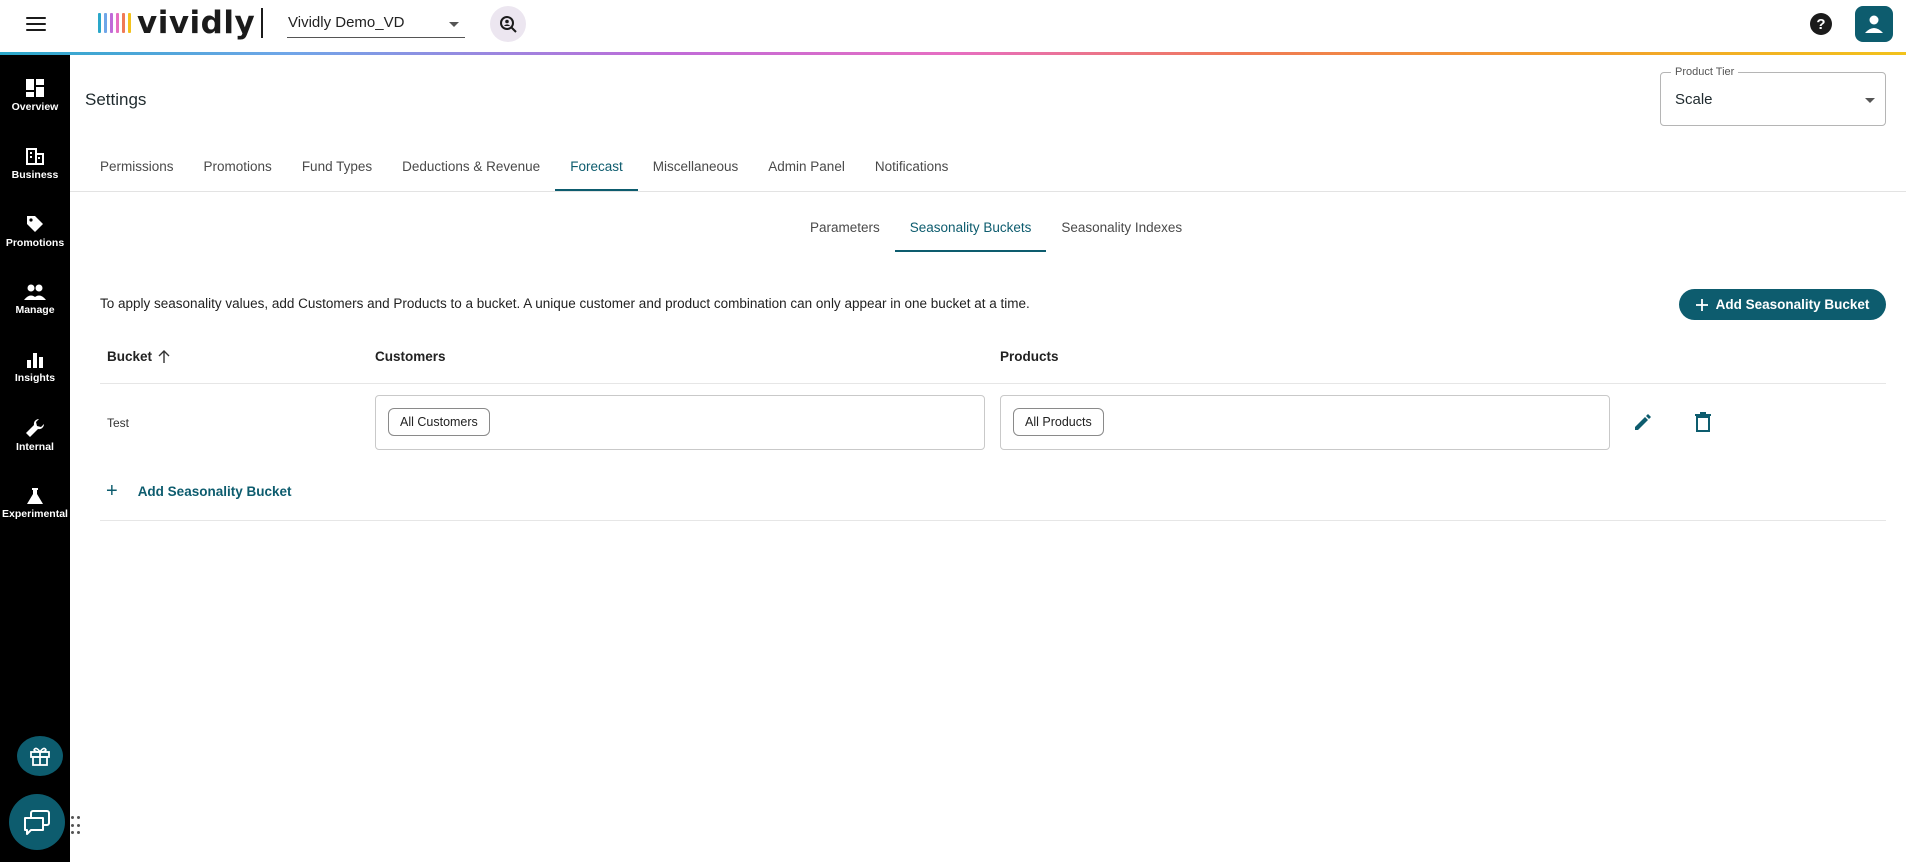  I want to click on nav-item-internal: Internal, so click(35, 435).